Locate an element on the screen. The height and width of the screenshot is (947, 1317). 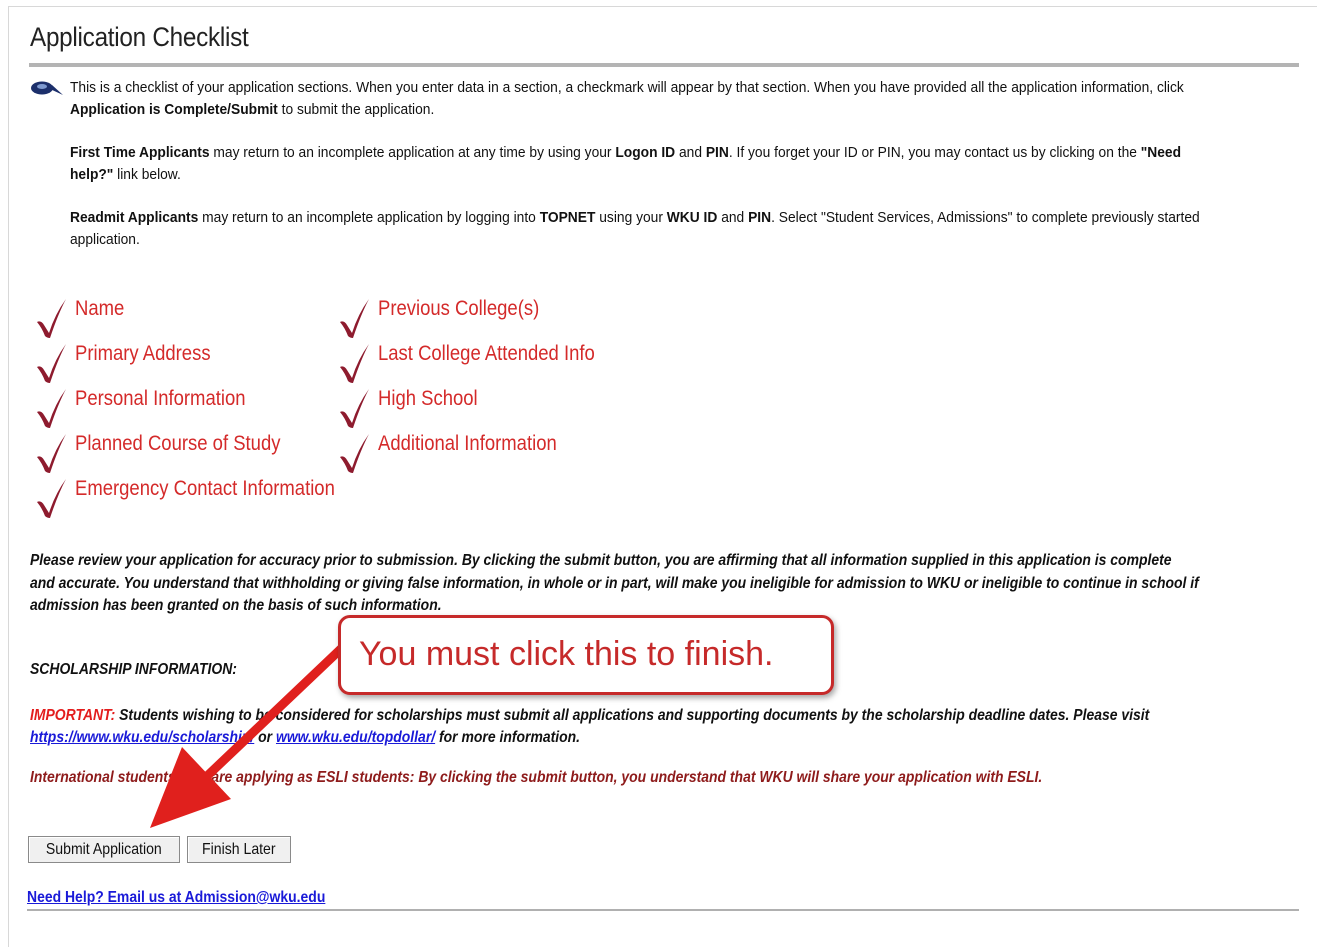
checklist-item-label: Personal Information is located at coordinates (160, 398).